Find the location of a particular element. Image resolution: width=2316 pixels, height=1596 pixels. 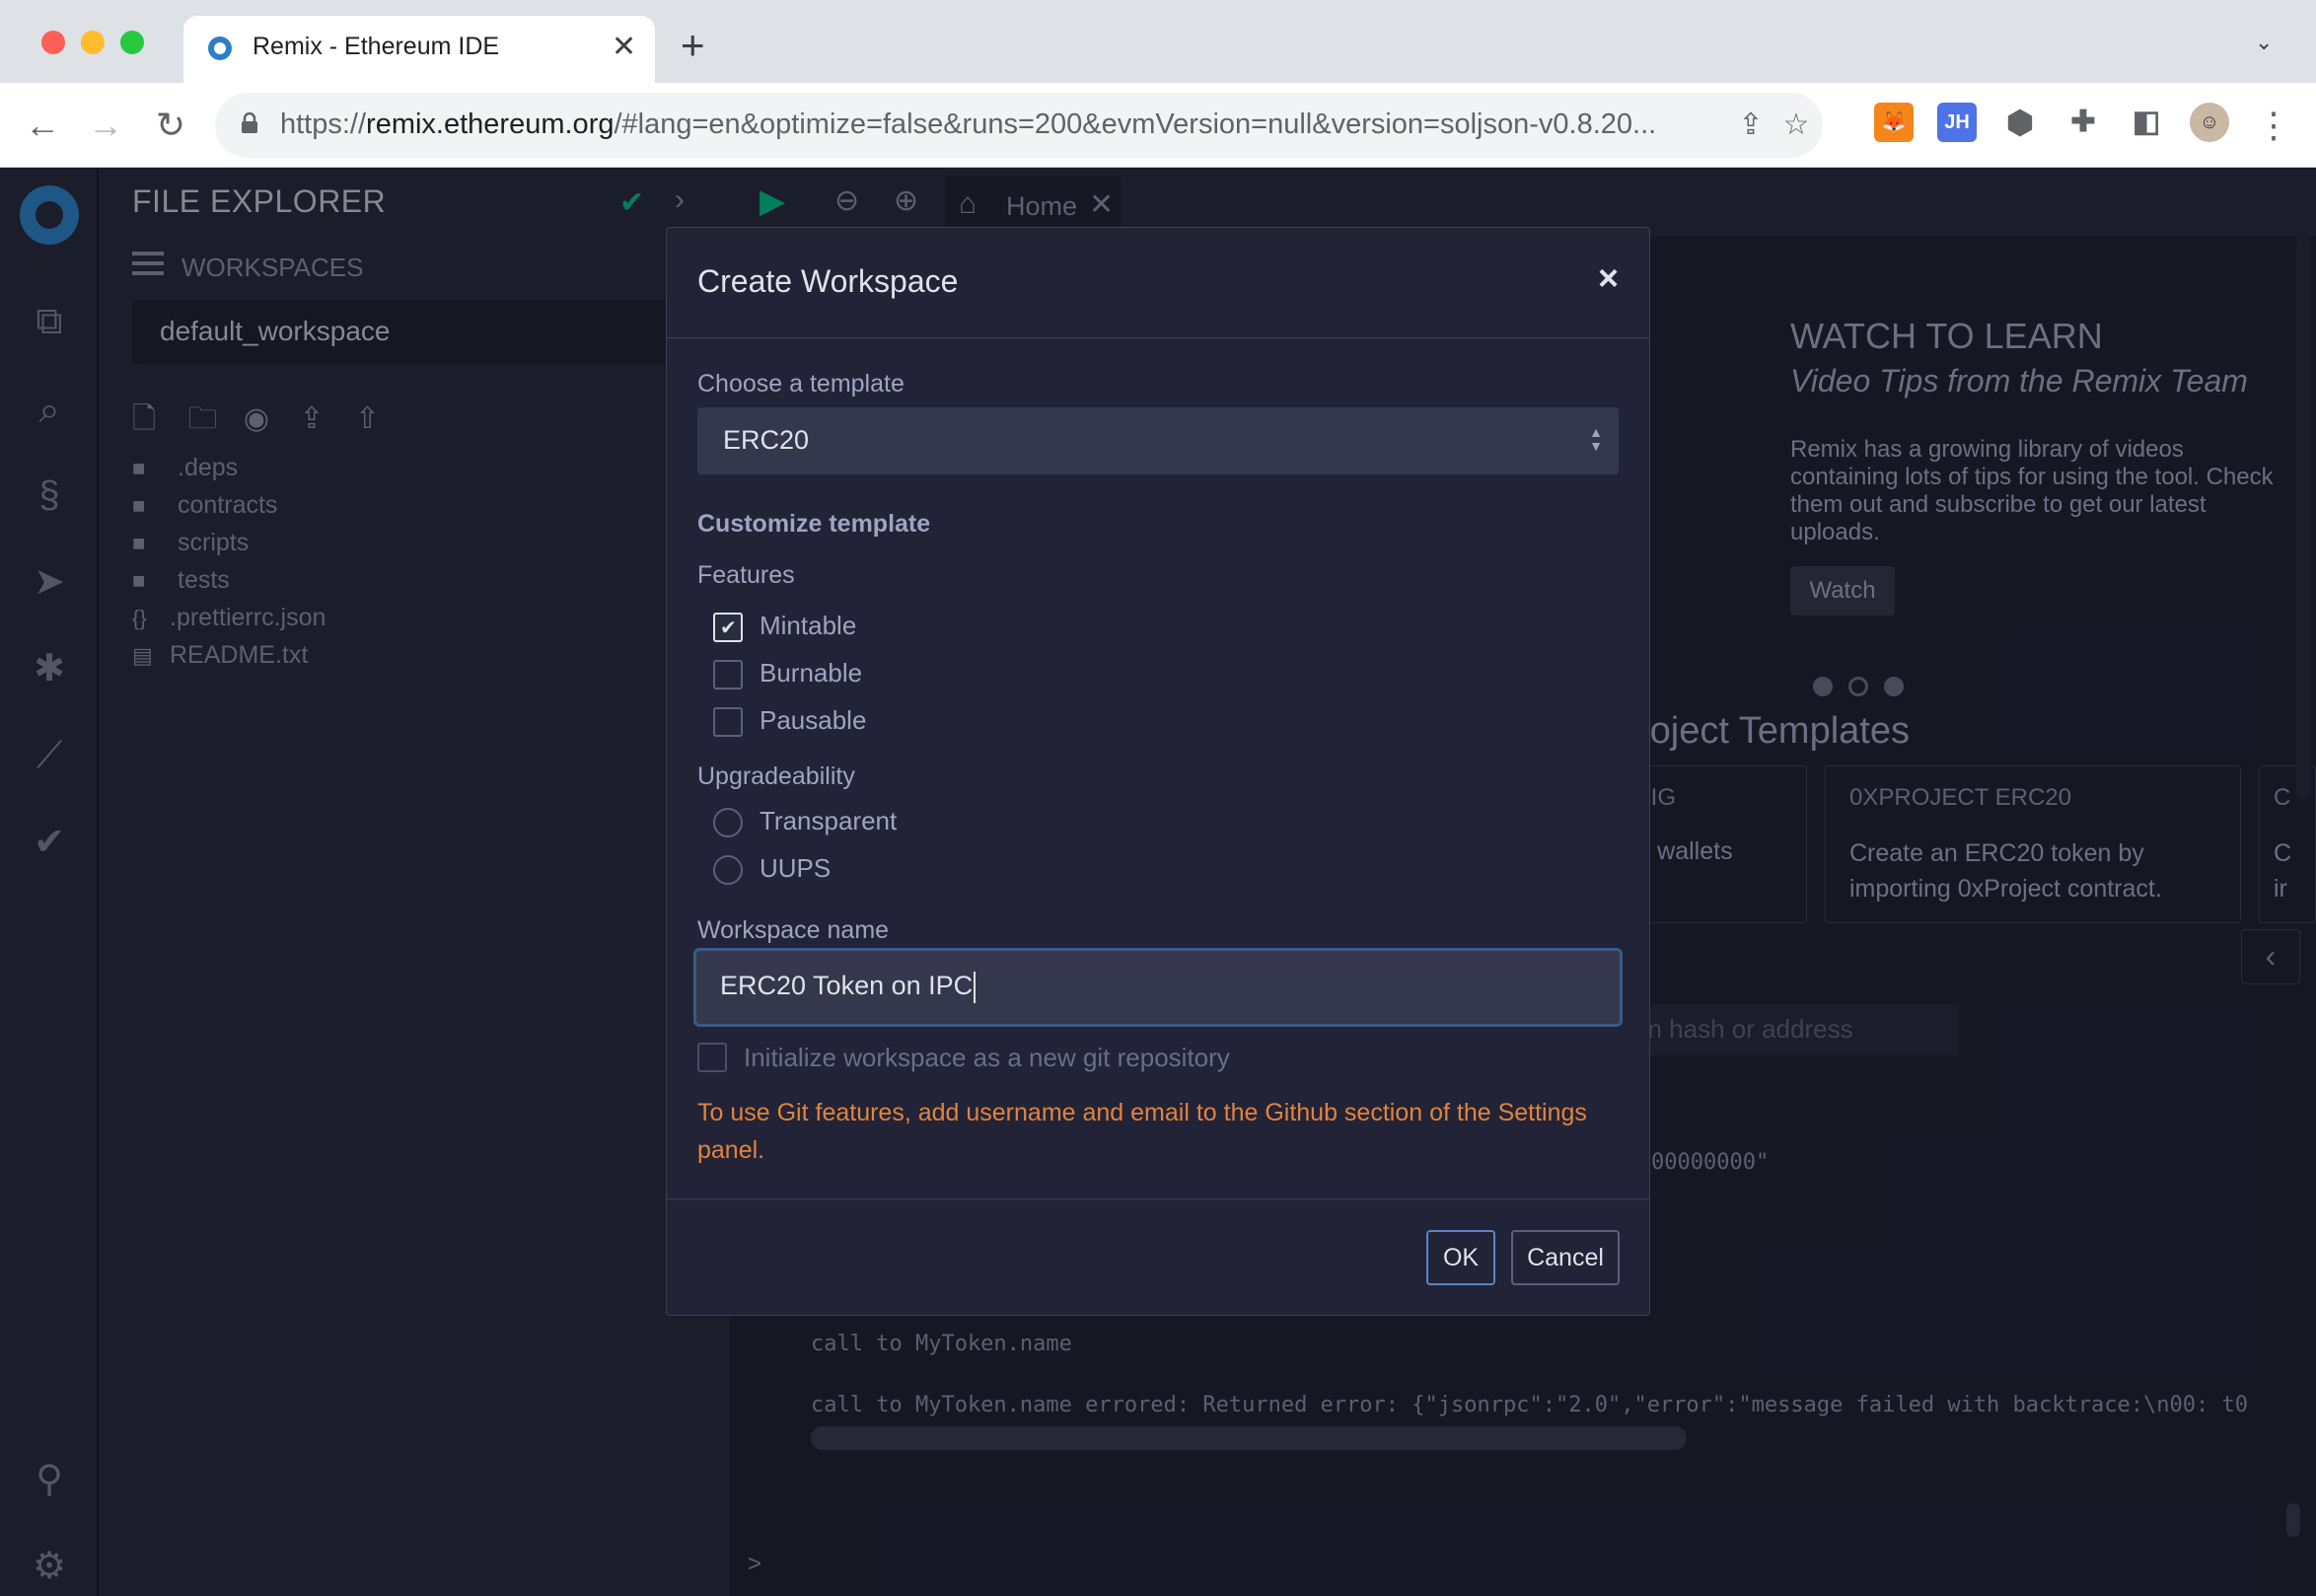

transparent-label: Transparent is located at coordinates (829, 820).